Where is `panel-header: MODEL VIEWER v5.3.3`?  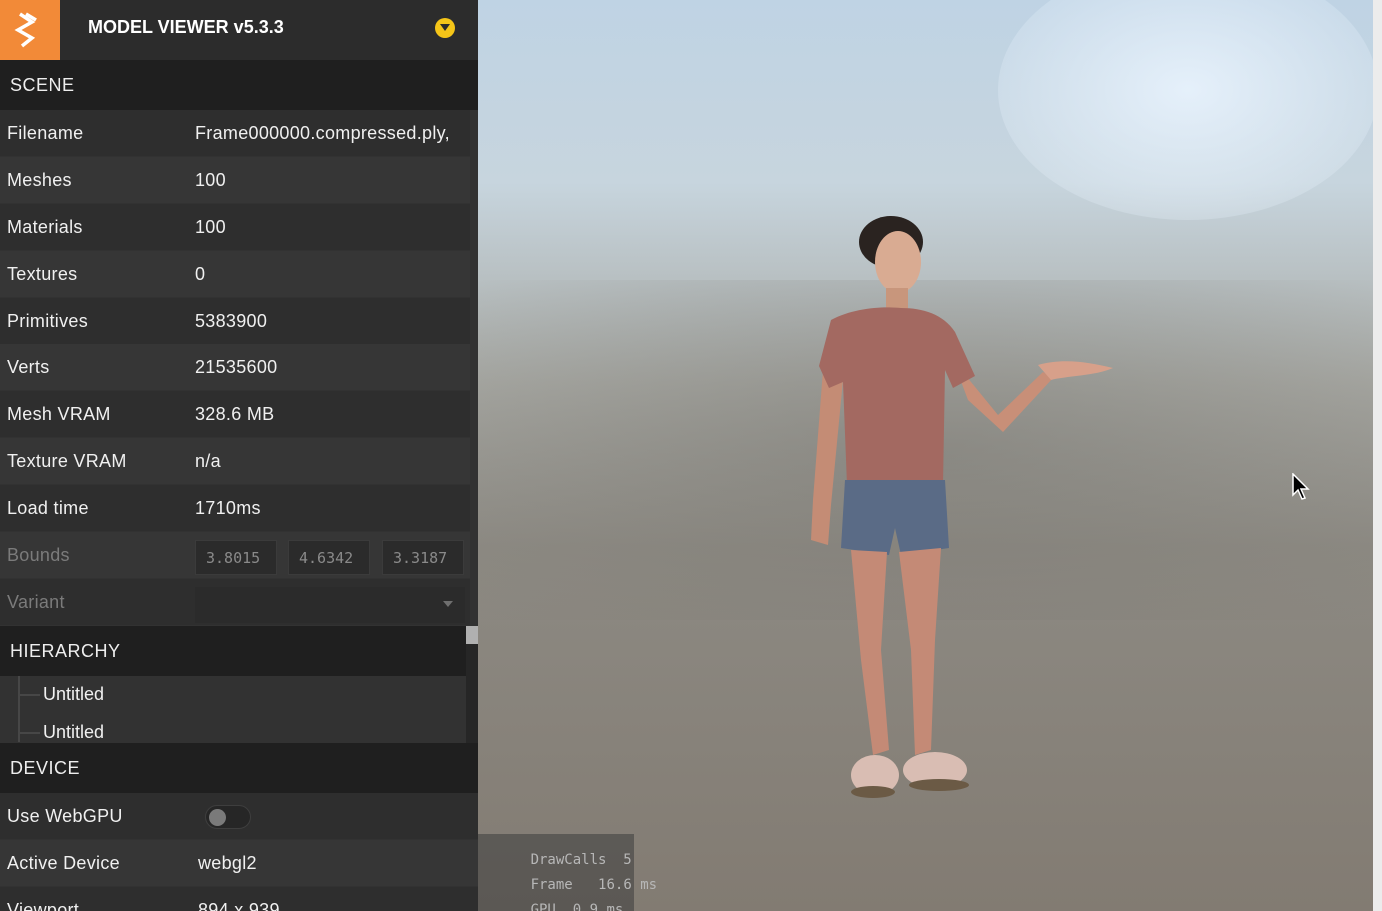 panel-header: MODEL VIEWER v5.3.3 is located at coordinates (239, 30).